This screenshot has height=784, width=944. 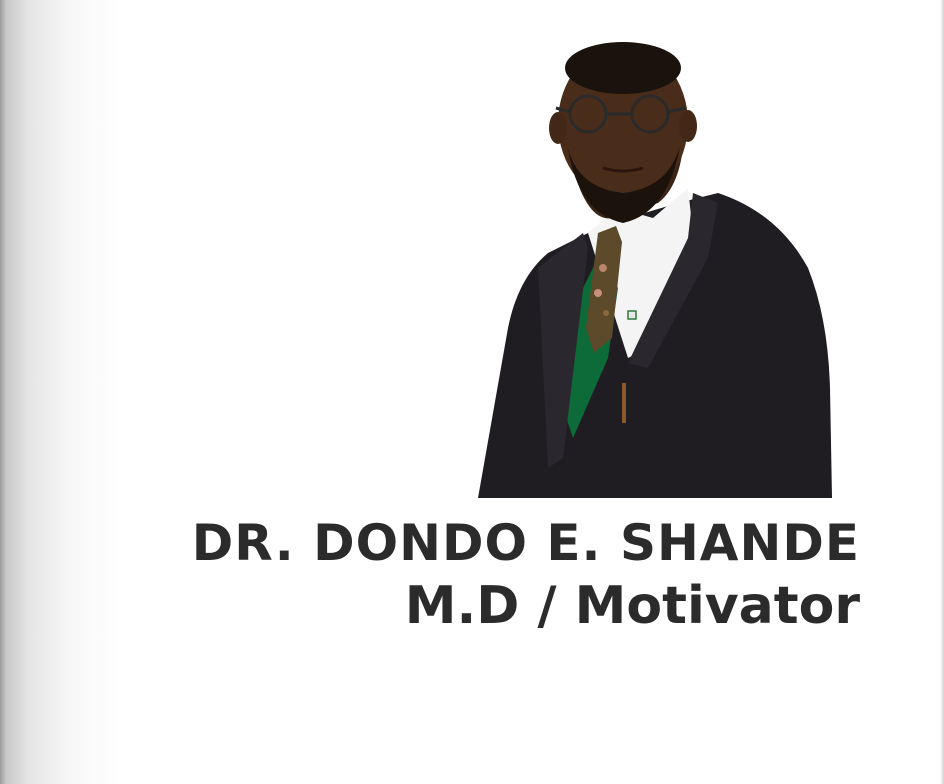 I want to click on person-title: M.D / Motivator, so click(x=632, y=606).